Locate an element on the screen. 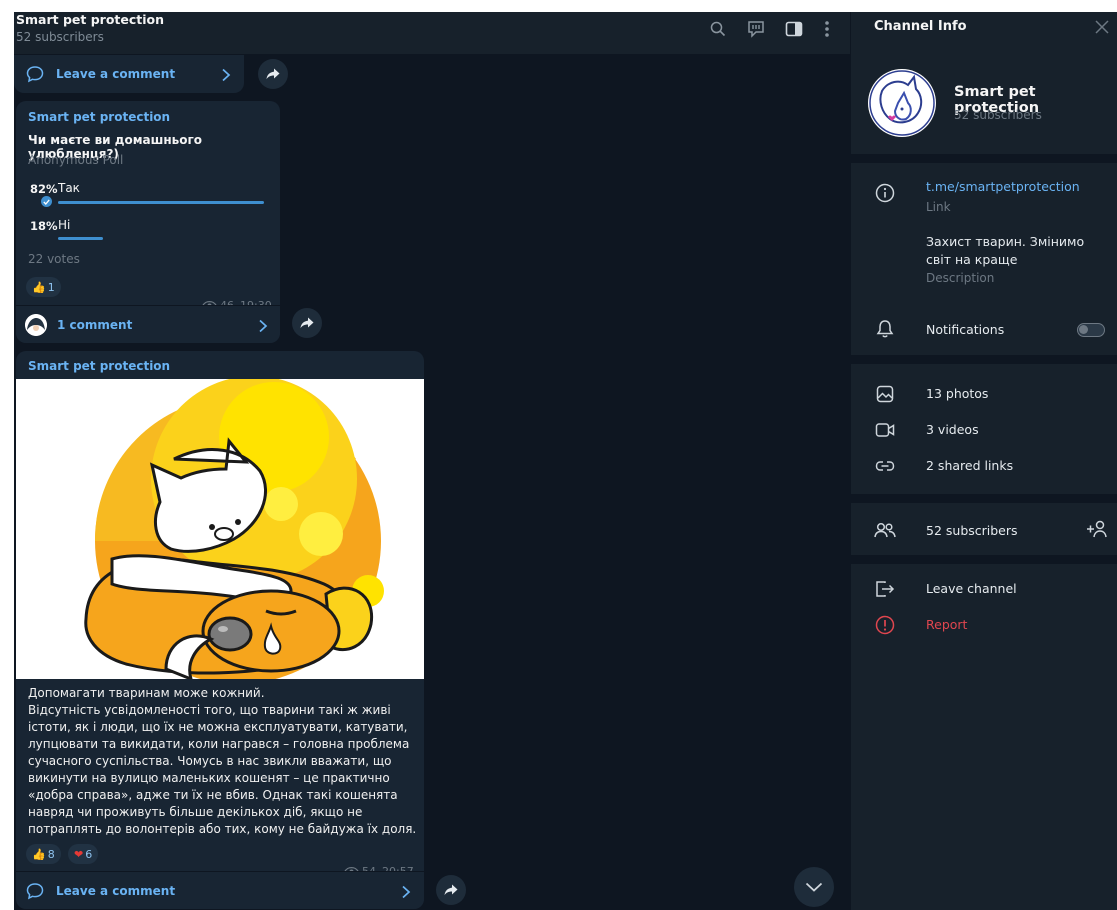 This screenshot has width=1117, height=910. reaction-thumbs-up: 👍 1 is located at coordinates (43, 287).